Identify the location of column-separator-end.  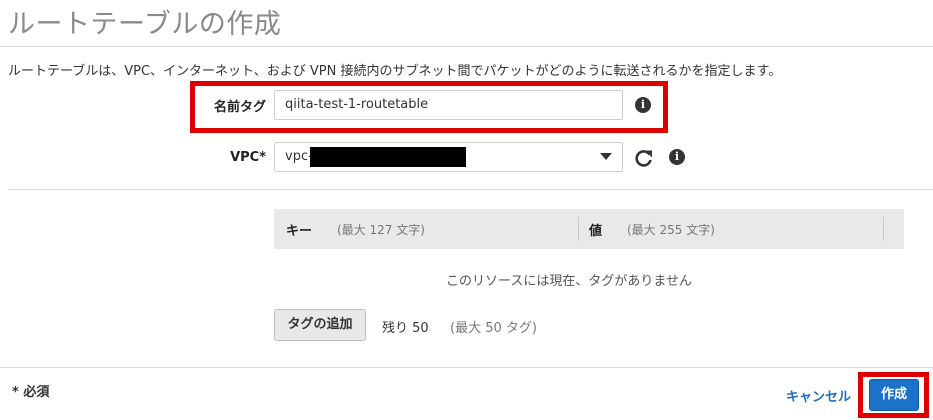
(883, 229).